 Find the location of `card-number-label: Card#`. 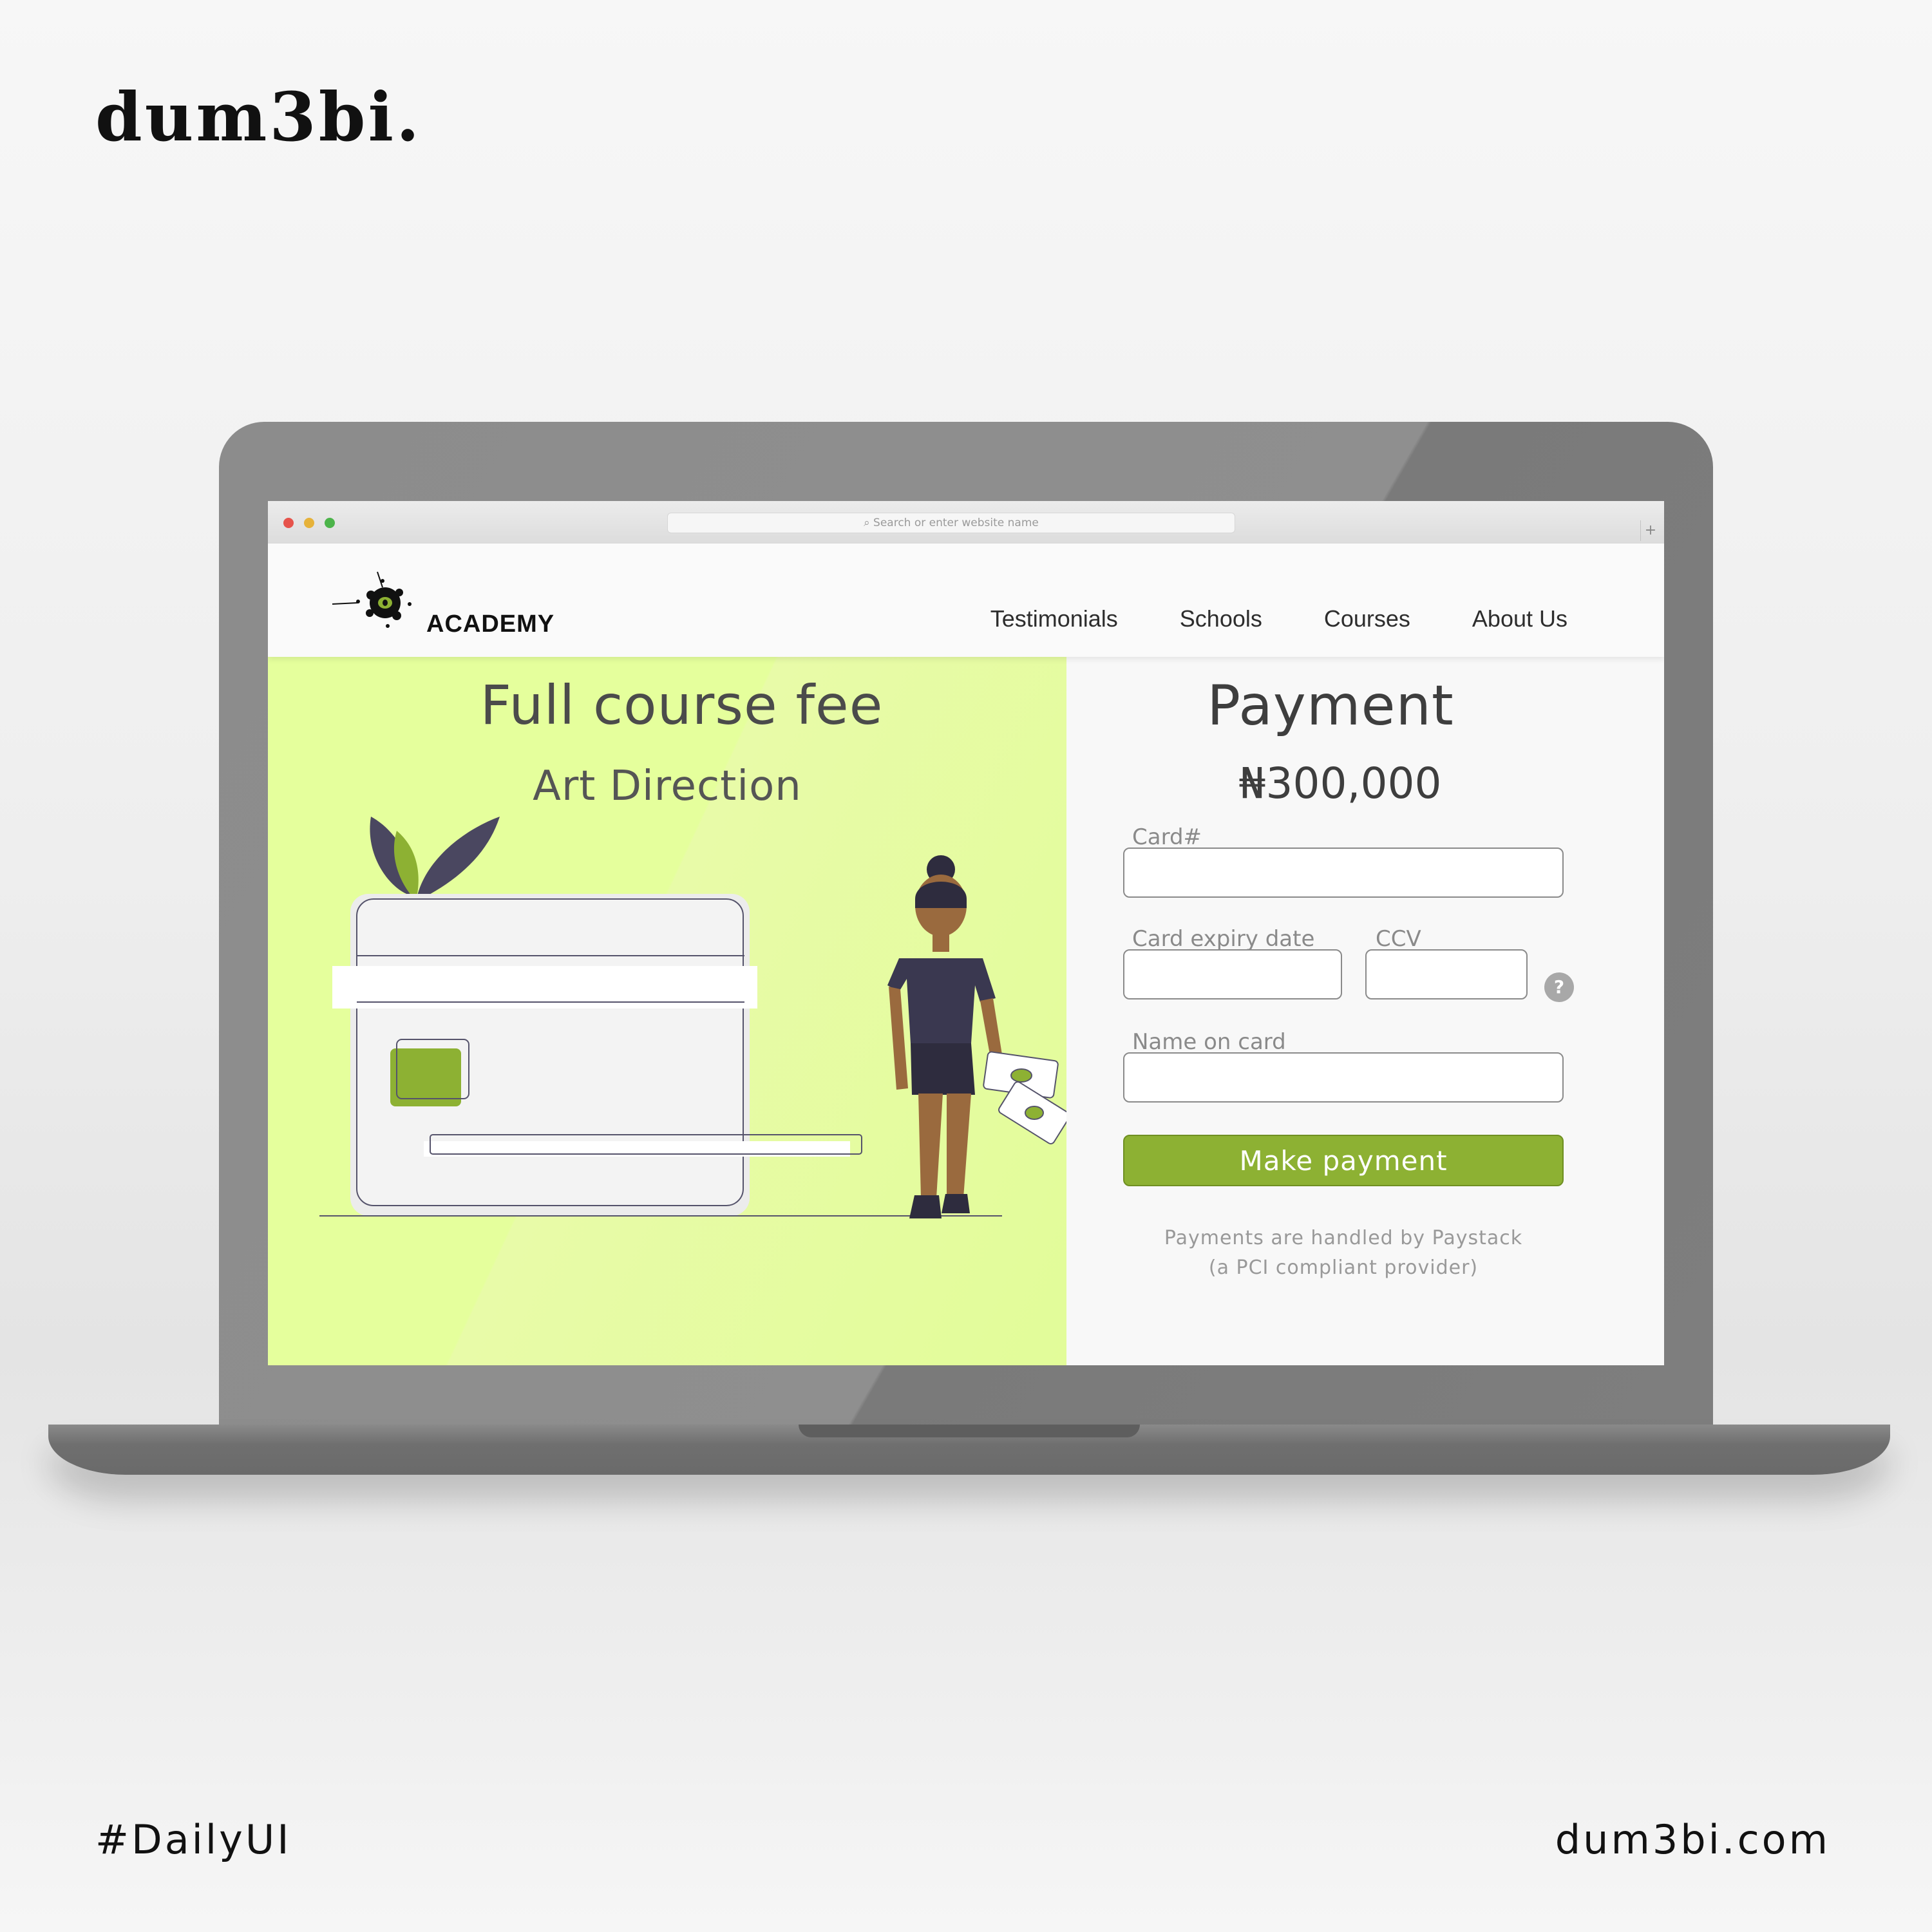

card-number-label: Card# is located at coordinates (1167, 837).